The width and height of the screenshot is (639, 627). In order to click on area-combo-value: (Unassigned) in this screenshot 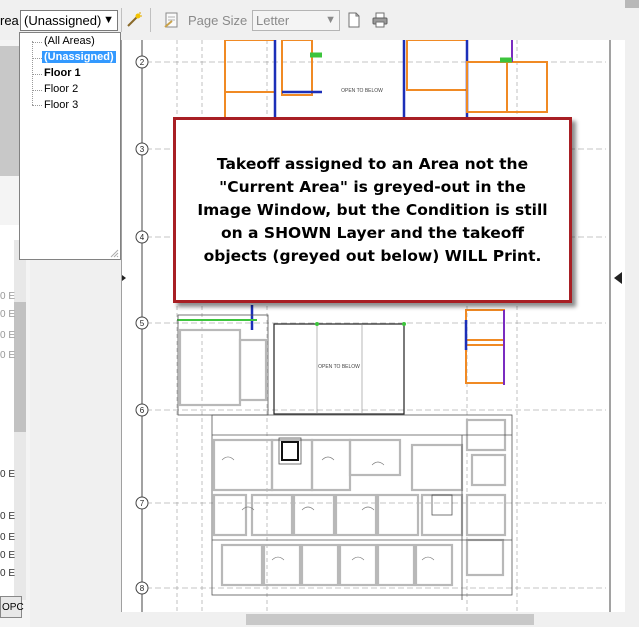, I will do `click(63, 20)`.